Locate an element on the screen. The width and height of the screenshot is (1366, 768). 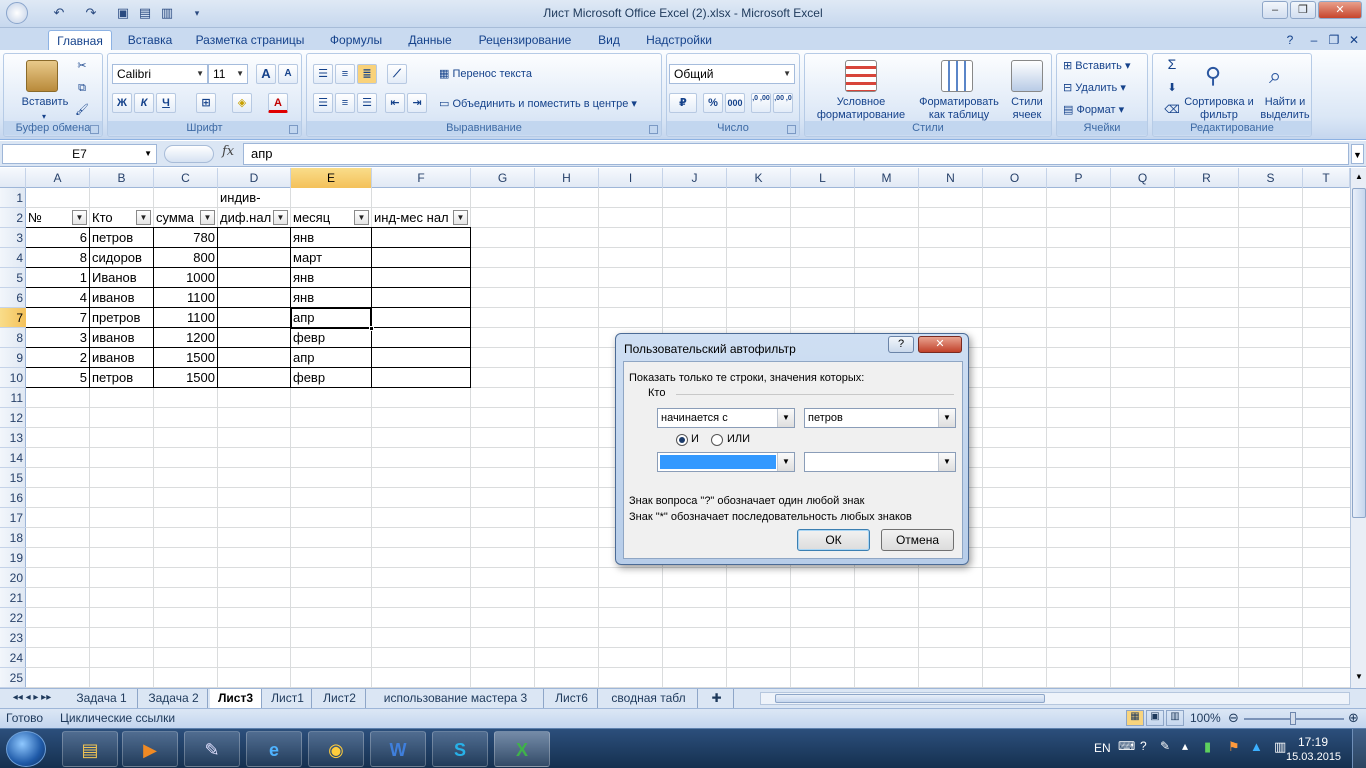
expand-formula-icon: ▼ is located at coordinates (1357, 154).